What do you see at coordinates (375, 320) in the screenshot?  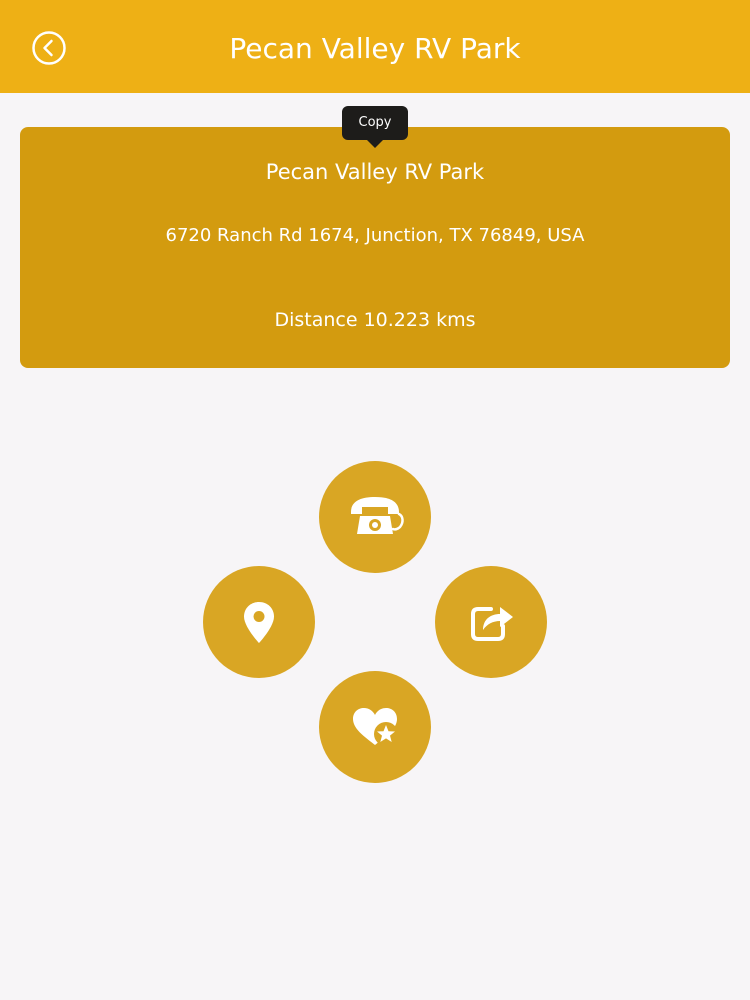 I see `place-distance: Distance 10.223 kms` at bounding box center [375, 320].